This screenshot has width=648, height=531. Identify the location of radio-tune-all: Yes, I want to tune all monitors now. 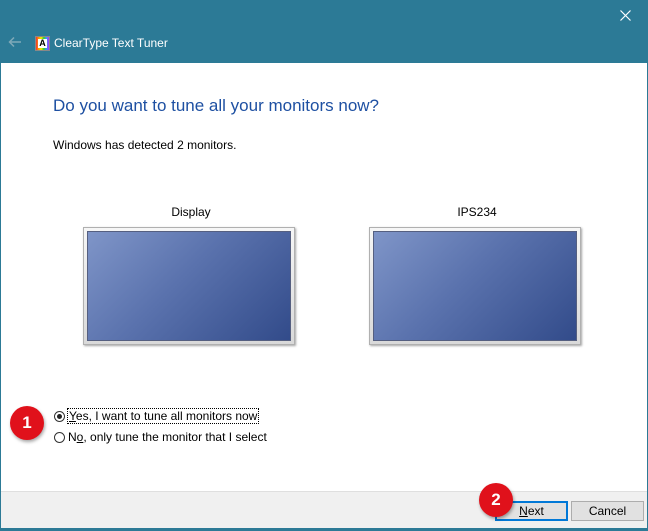
(157, 416).